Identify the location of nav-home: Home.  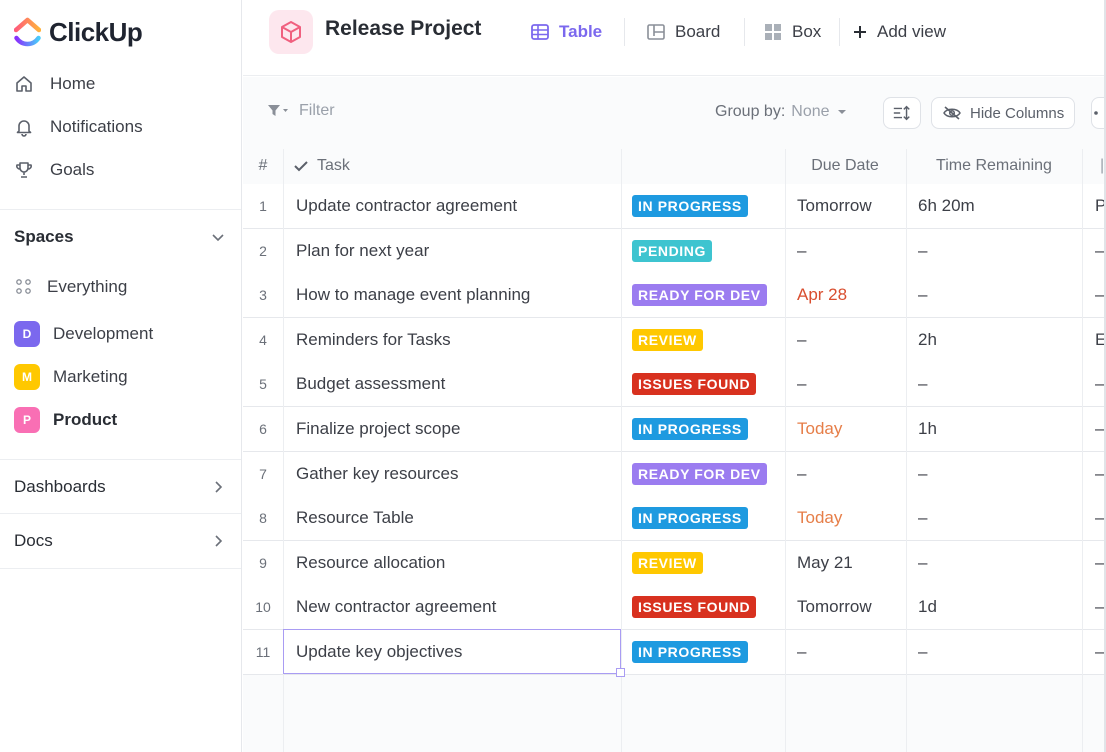
(54, 84).